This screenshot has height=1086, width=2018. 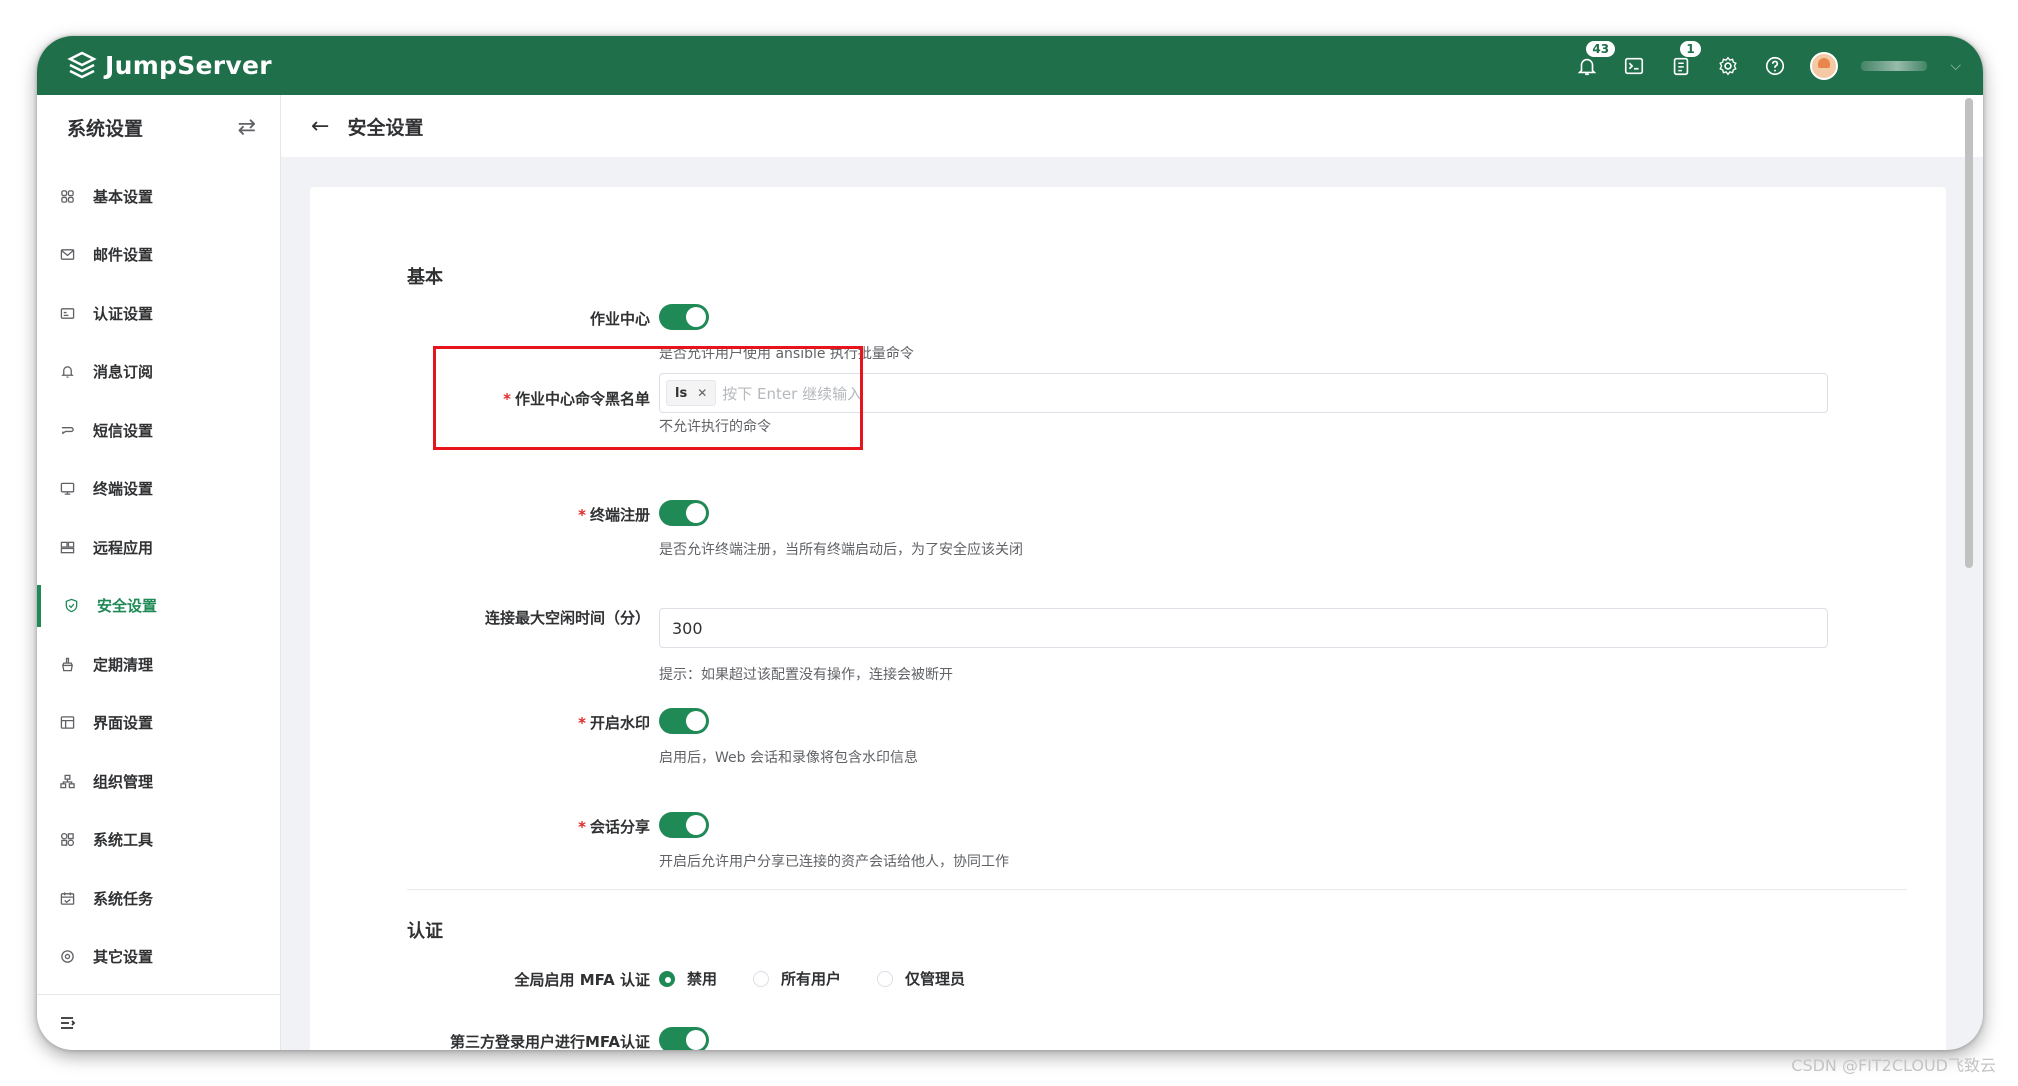 I want to click on sidebar-item-label: 认证设置, so click(x=123, y=313).